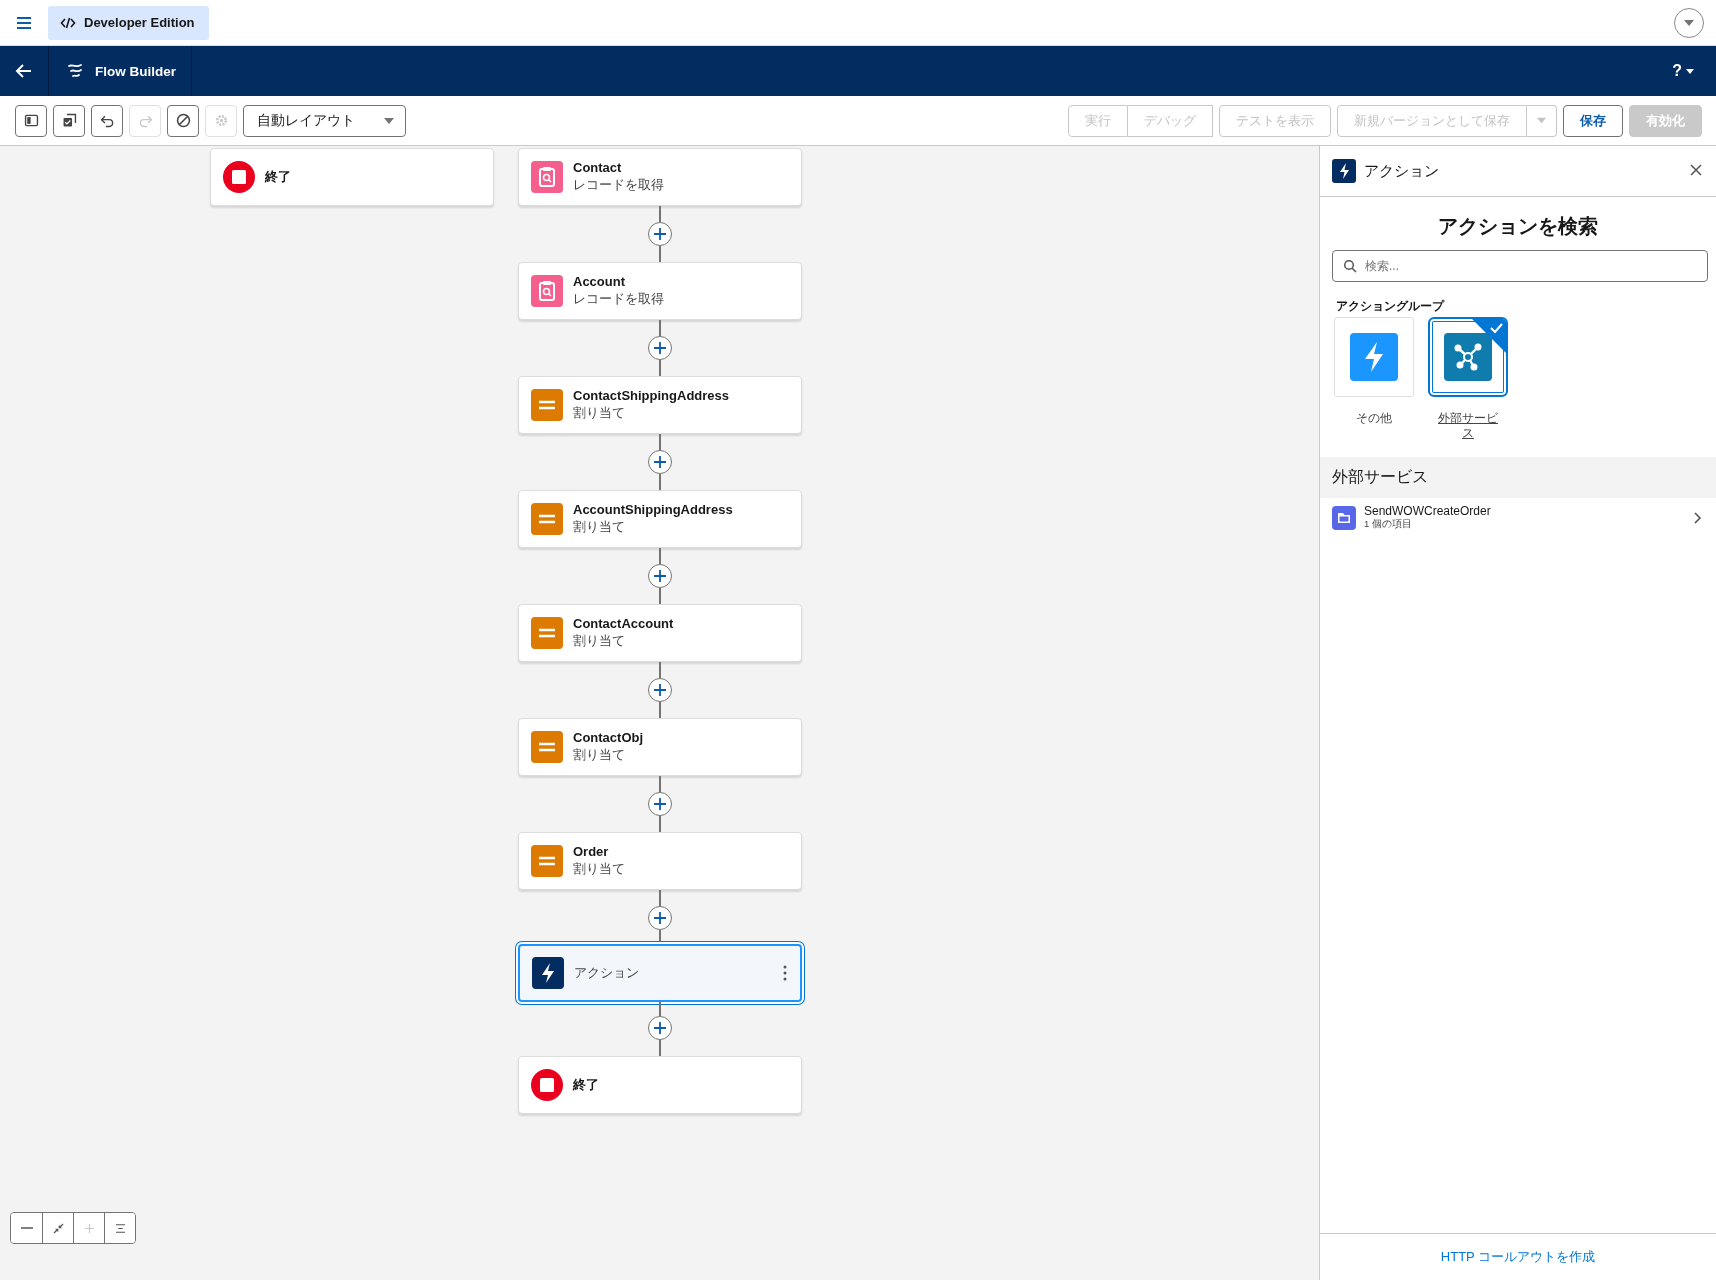 The width and height of the screenshot is (1716, 1280). I want to click on app-badge-label: Developer Edition, so click(139, 22).